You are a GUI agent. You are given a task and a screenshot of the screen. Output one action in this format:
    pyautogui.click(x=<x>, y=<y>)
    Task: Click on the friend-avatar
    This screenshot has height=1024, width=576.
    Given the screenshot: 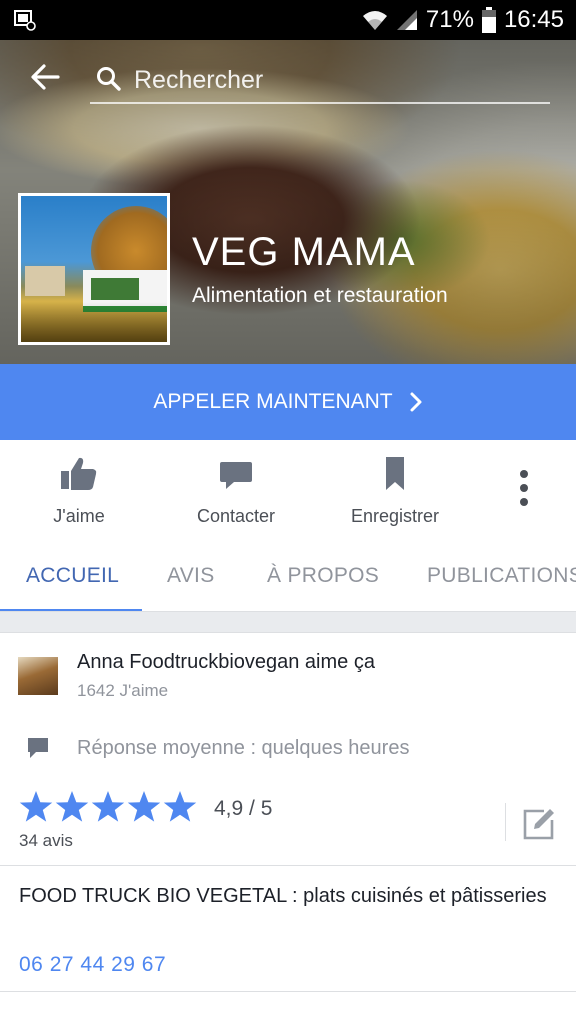 What is the action you would take?
    pyautogui.click(x=38, y=676)
    